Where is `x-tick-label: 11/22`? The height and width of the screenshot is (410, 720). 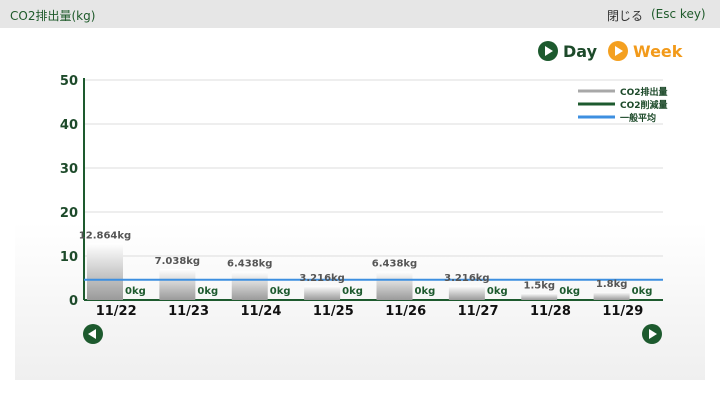
x-tick-label: 11/22 is located at coordinates (116, 311).